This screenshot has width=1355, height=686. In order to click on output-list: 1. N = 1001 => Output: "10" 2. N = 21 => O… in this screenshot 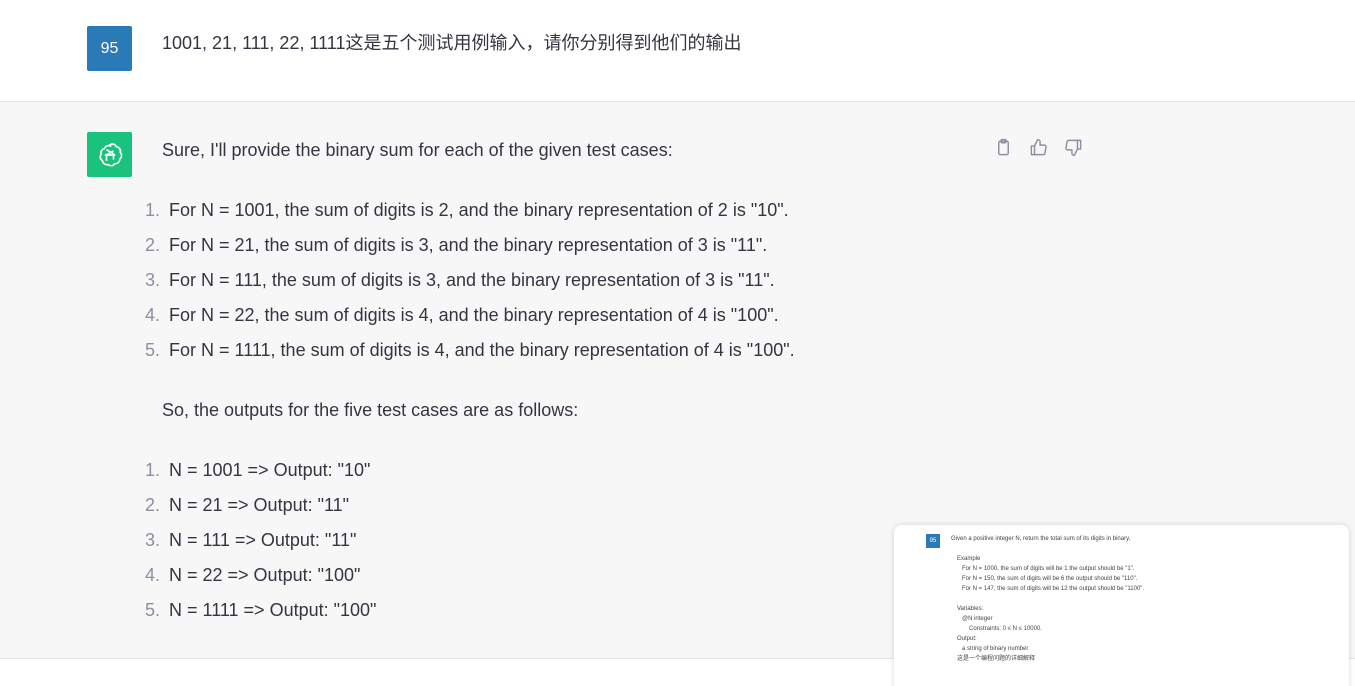, I will do `click(253, 545)`.